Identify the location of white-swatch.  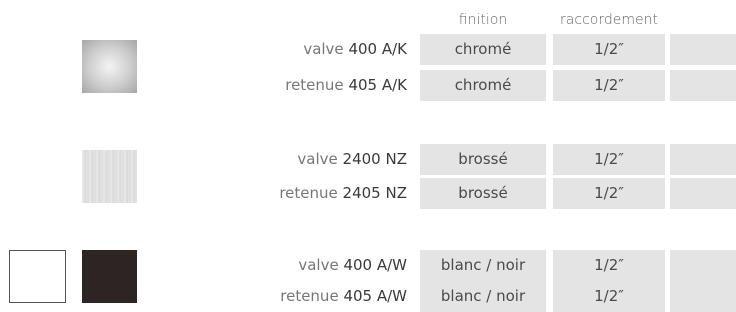
(37, 276).